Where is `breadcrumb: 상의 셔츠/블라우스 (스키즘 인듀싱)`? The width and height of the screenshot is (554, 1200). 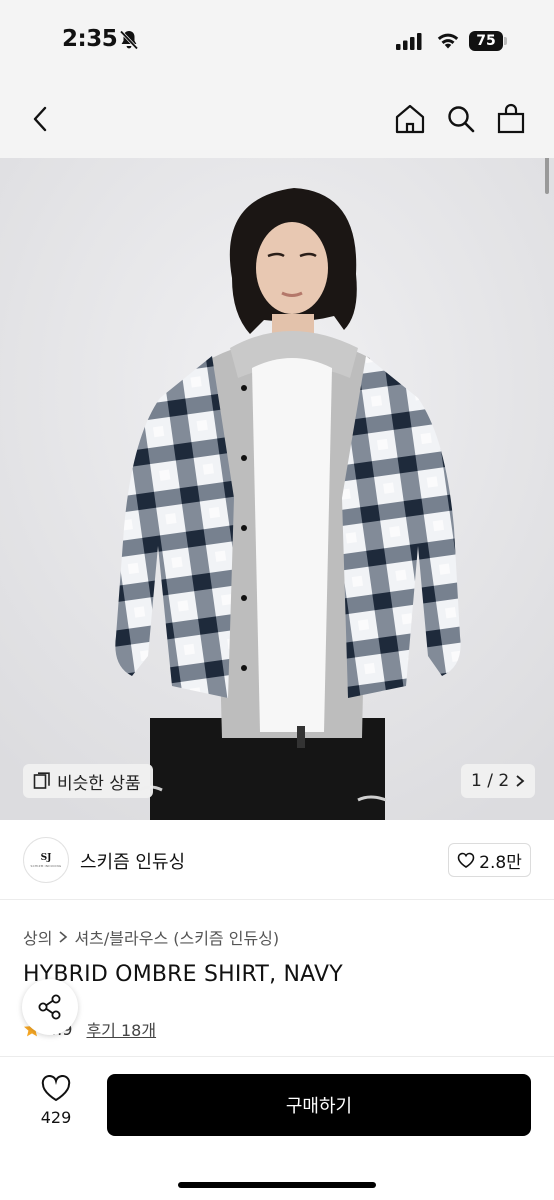 breadcrumb: 상의 셔츠/블라우스 (스키즘 인듀싱) is located at coordinates (151, 937).